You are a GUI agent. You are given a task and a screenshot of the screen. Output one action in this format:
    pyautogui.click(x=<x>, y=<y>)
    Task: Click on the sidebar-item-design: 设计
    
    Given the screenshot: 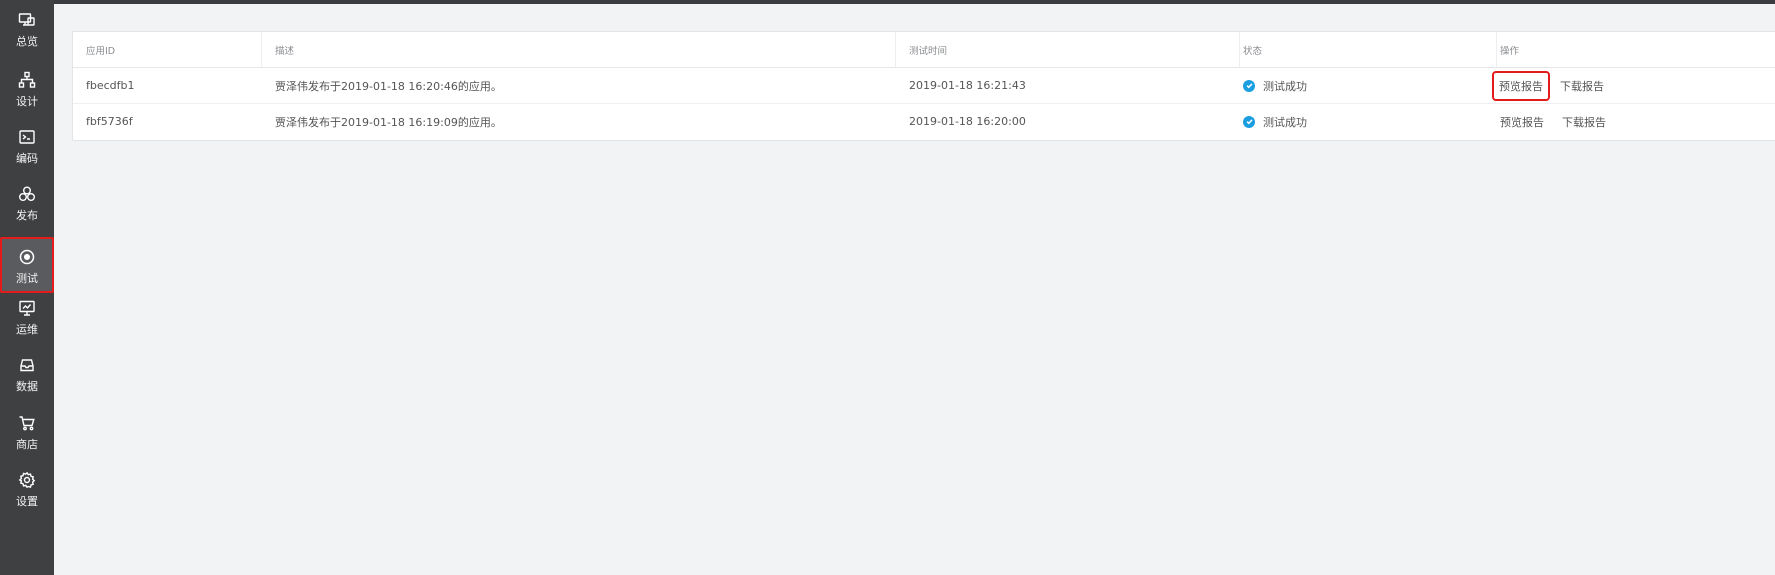 What is the action you would take?
    pyautogui.click(x=27, y=88)
    